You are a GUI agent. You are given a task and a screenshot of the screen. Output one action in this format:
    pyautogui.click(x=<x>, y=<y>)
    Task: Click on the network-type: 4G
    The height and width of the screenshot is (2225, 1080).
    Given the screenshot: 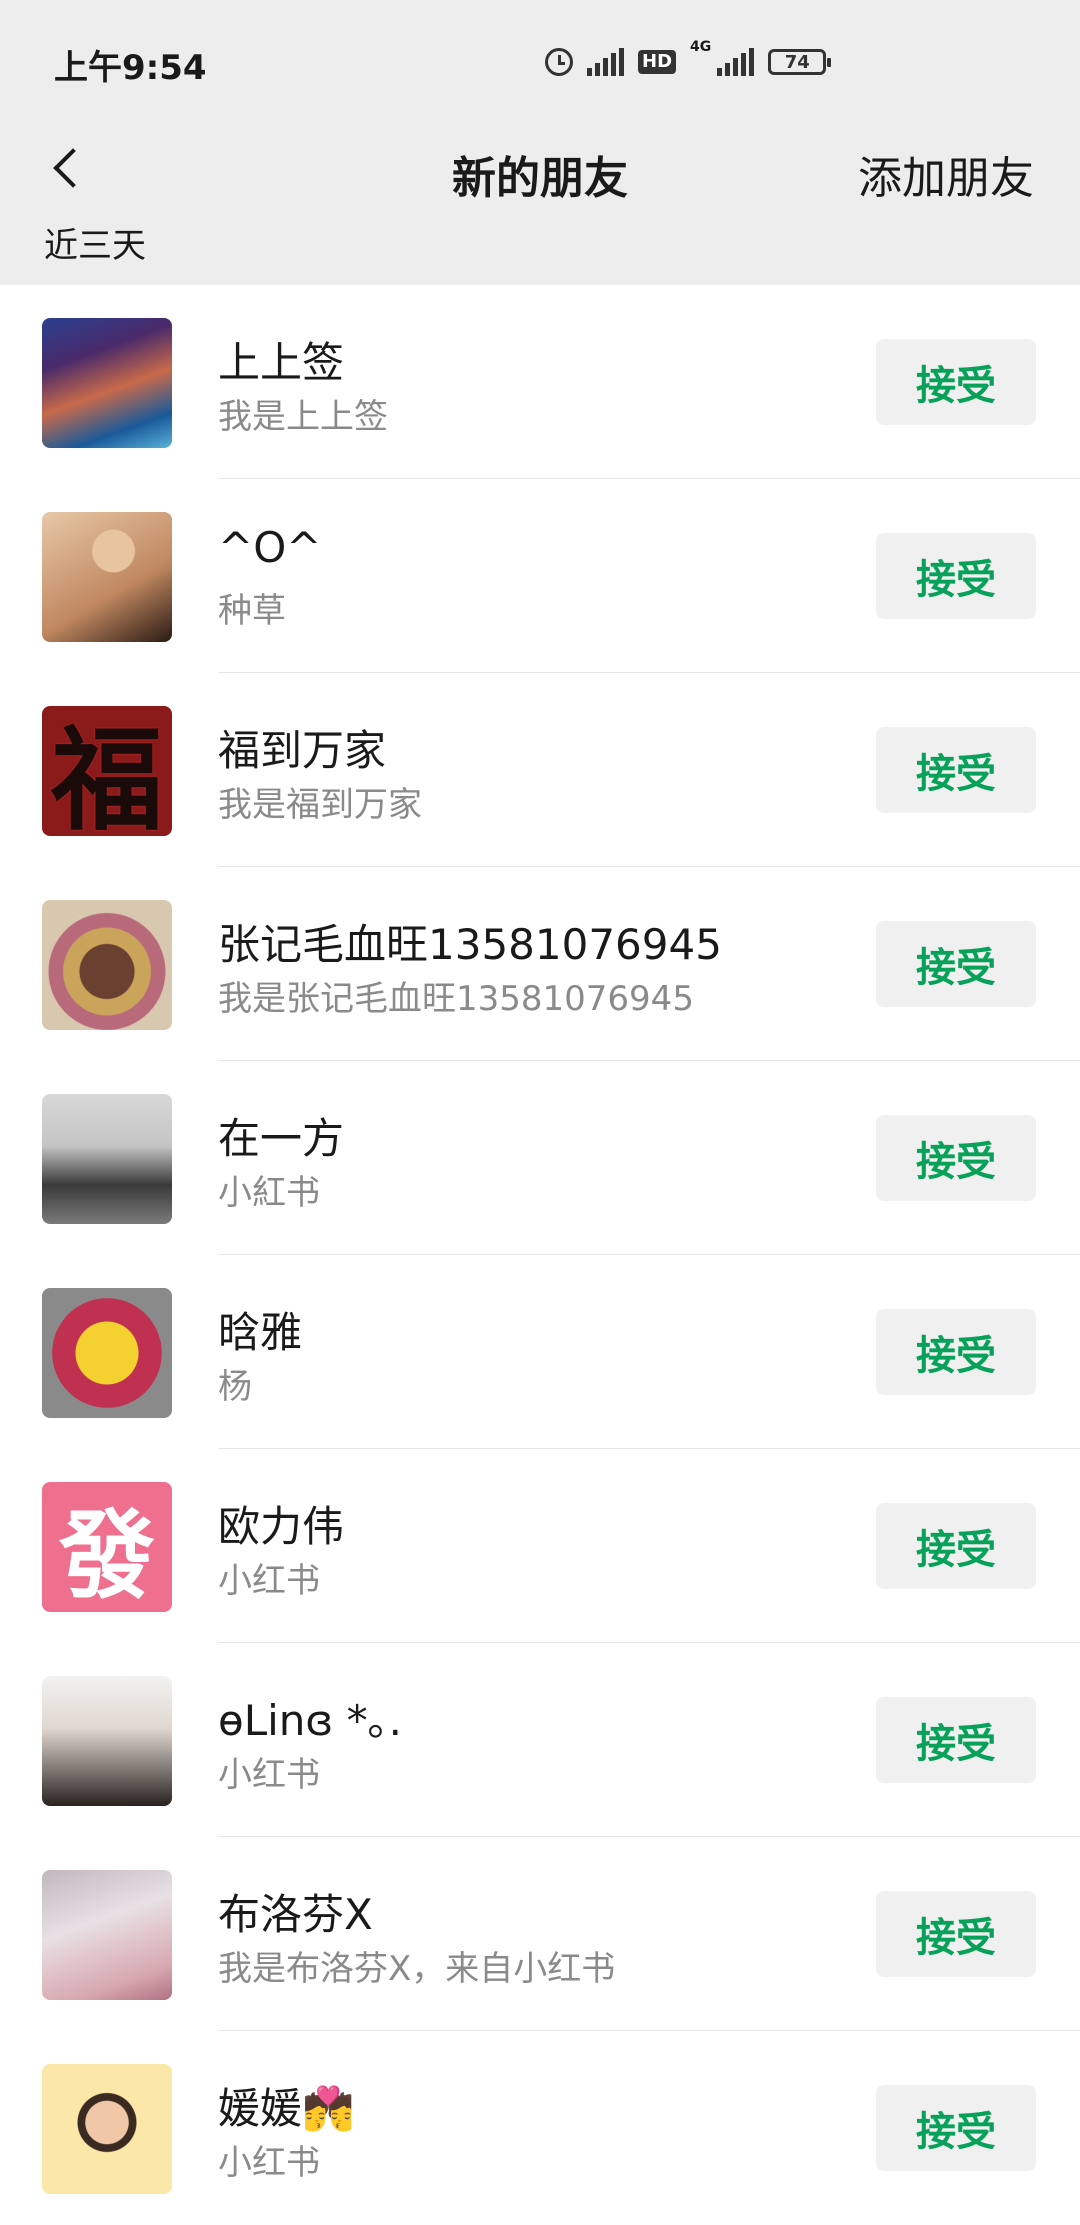 What is the action you would take?
    pyautogui.click(x=701, y=47)
    